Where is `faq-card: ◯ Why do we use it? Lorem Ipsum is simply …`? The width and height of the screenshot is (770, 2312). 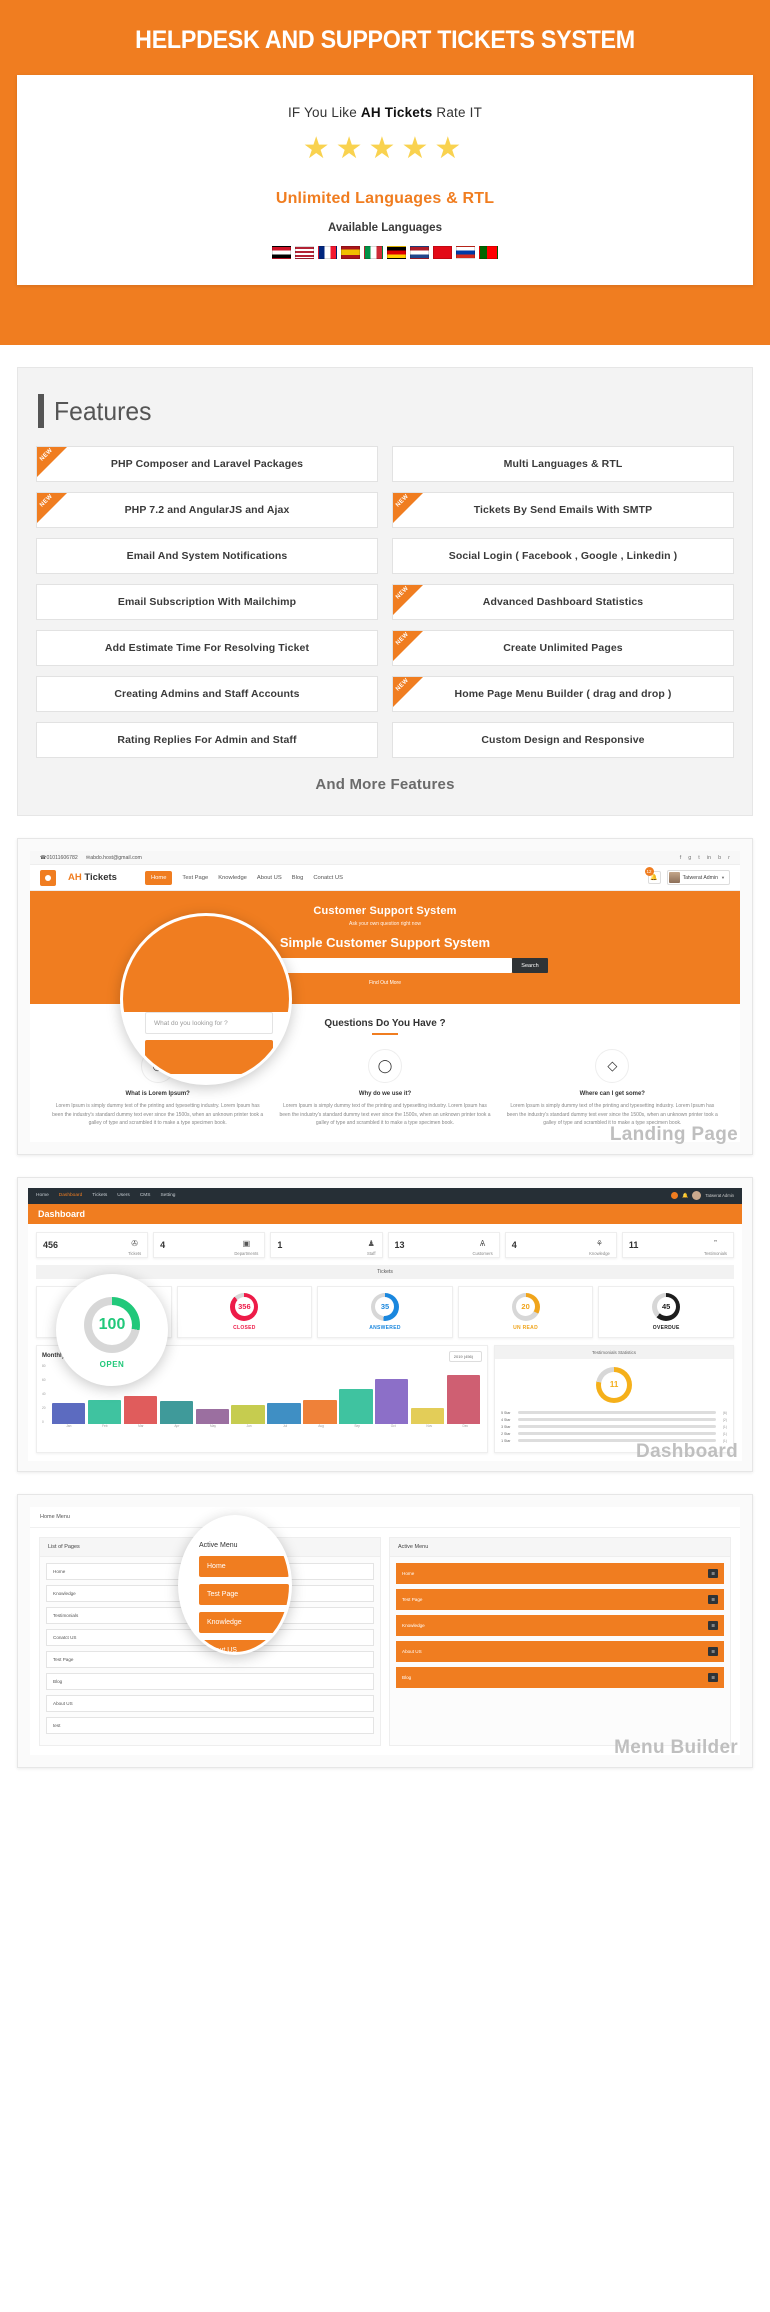 faq-card: ◯ Why do we use it? Lorem Ipsum is simply … is located at coordinates (385, 1088).